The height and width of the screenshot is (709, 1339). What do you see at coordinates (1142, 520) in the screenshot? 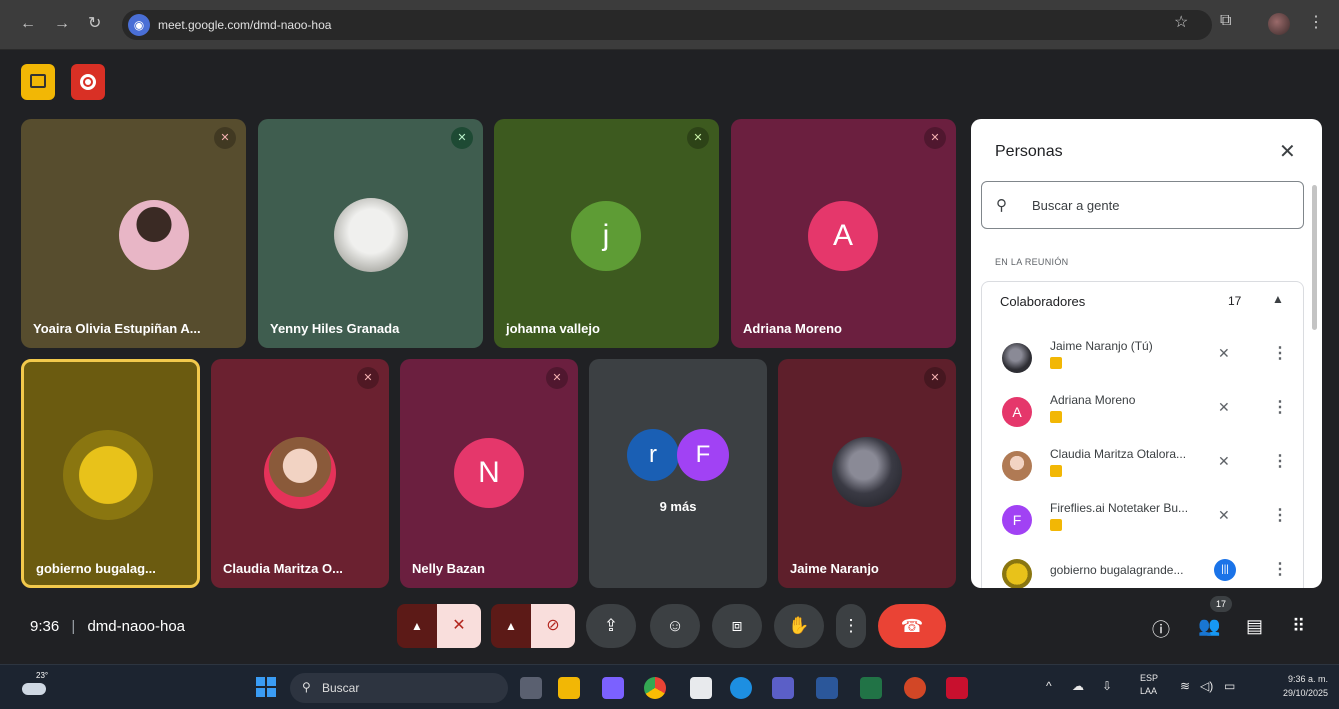
I see `list-item: F Fireflies.ai Notetaker Bu... ✕ ⋮` at bounding box center [1142, 520].